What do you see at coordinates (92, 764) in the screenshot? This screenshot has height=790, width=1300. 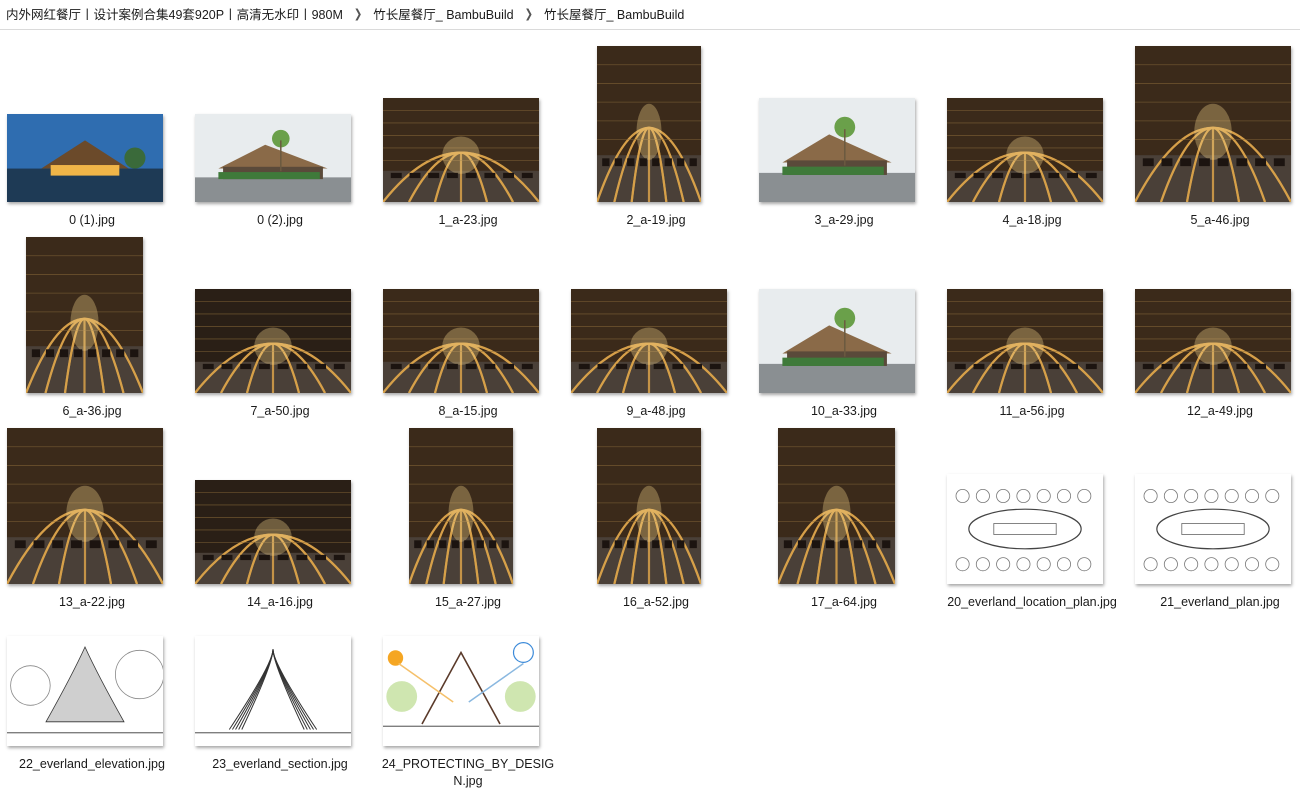 I see `file-name: 22_everland_elevation.jpg` at bounding box center [92, 764].